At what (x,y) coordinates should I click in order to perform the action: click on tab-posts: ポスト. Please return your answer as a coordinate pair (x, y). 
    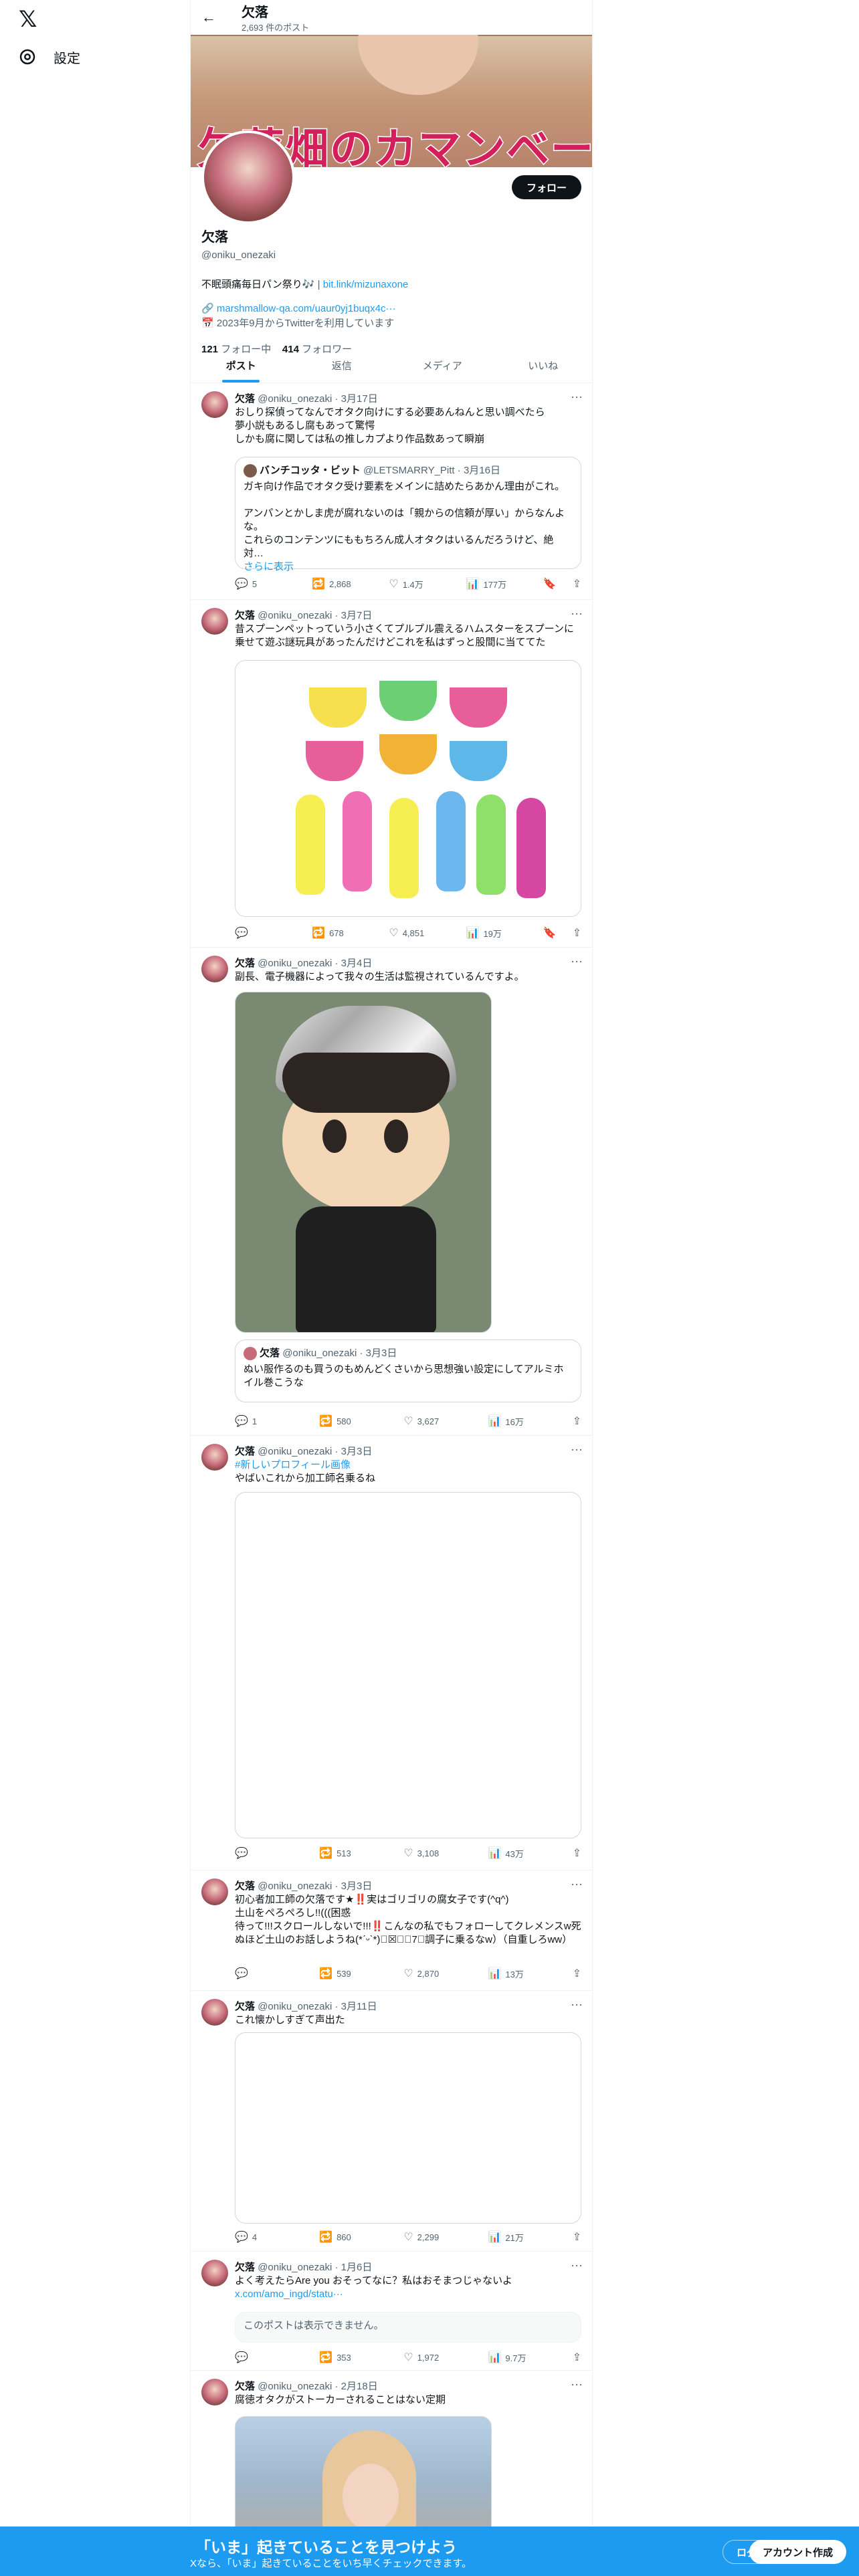
    Looking at the image, I should click on (242, 366).